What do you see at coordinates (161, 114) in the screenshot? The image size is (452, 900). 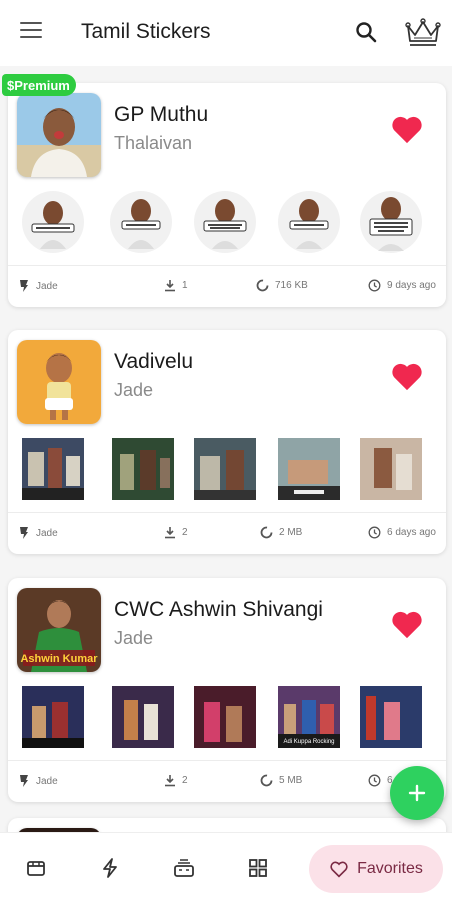 I see `pack-name: GP Muthu` at bounding box center [161, 114].